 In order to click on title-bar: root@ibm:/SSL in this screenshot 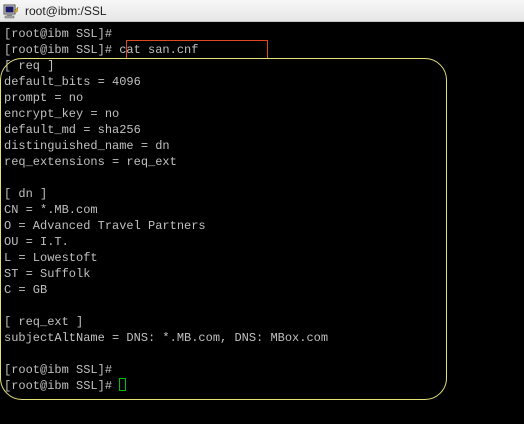, I will do `click(262, 11)`.